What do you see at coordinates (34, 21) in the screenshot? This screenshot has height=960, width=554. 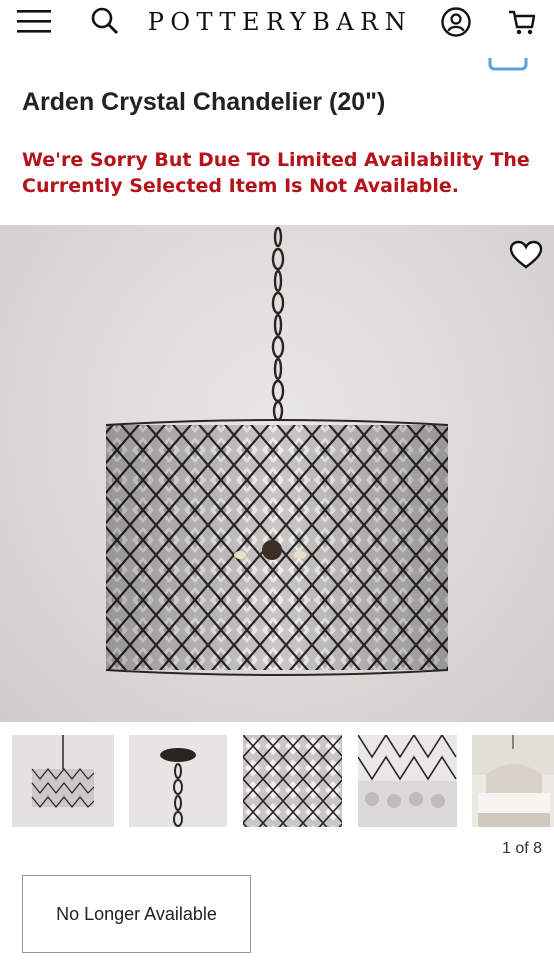 I see `hamburger-menu-icon` at bounding box center [34, 21].